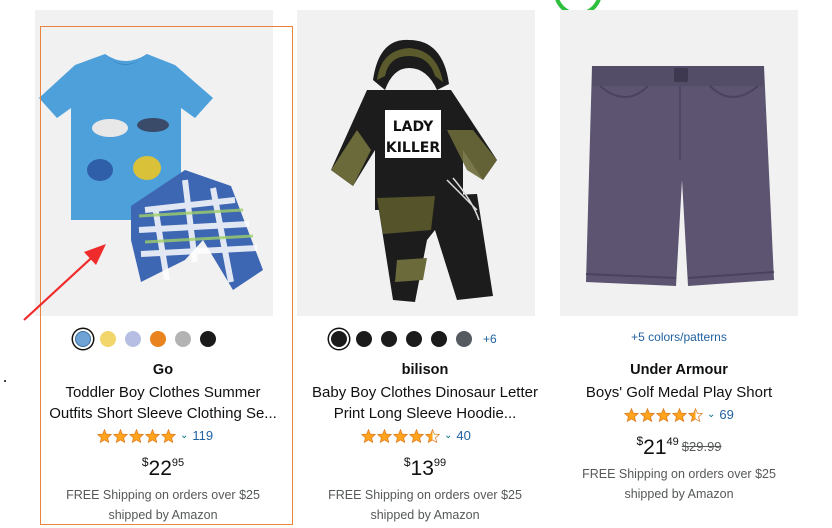 This screenshot has width=832, height=528. I want to click on red-arrow-annotation, so click(64, 282).